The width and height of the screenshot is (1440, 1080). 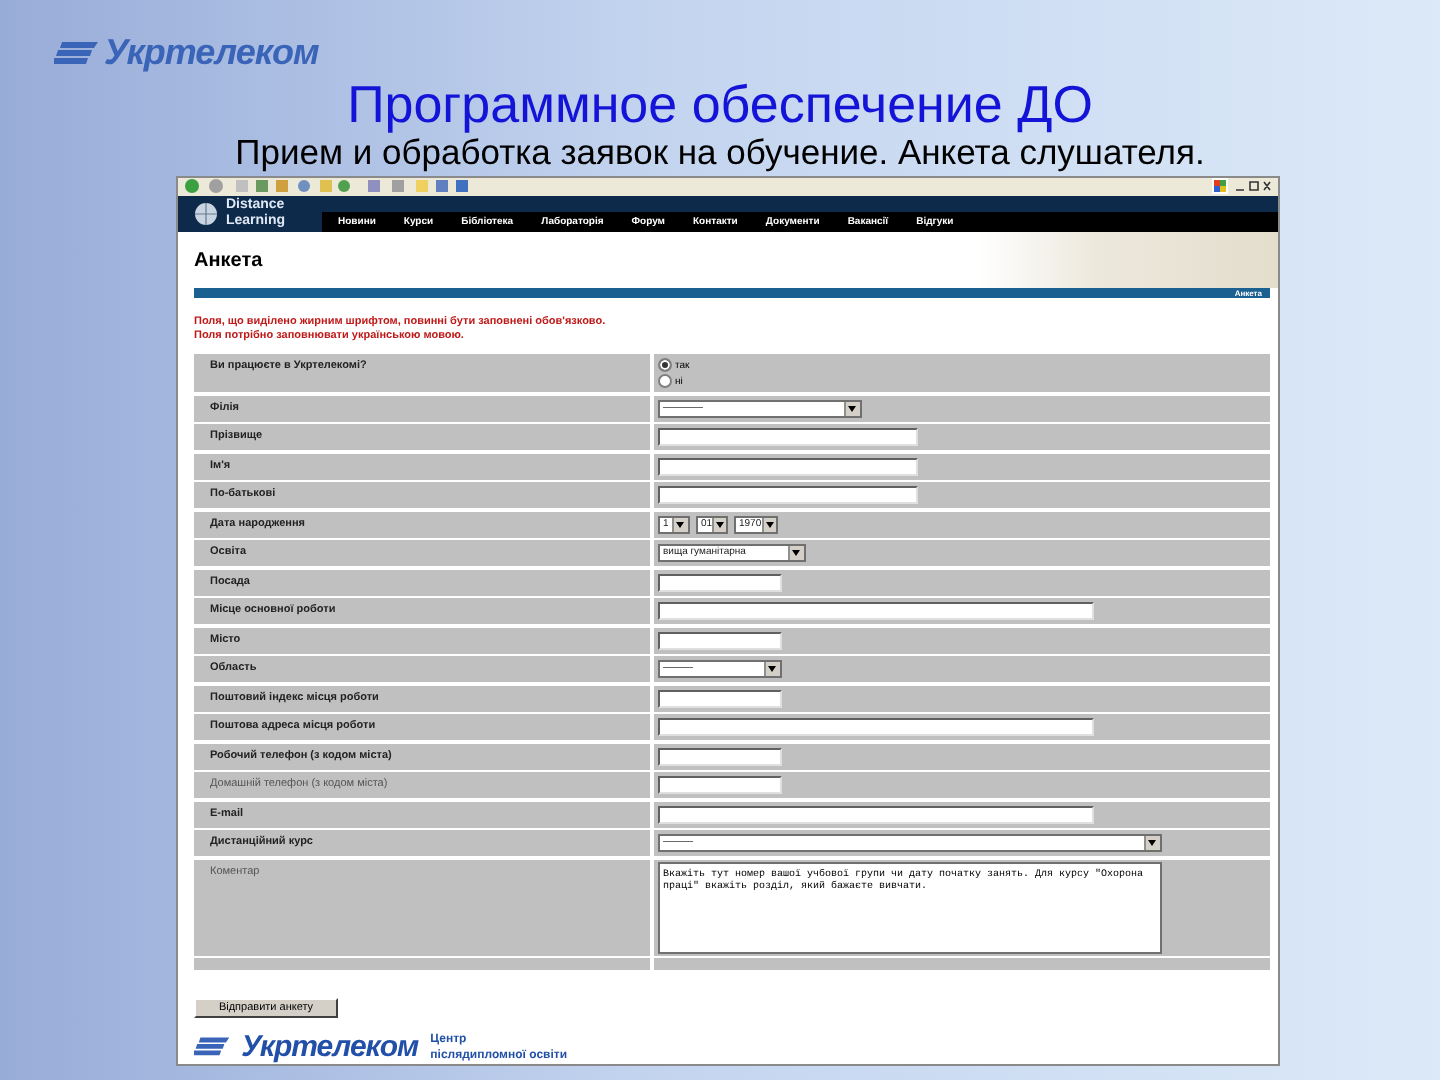 I want to click on window-controls-icon, so click(x=1242, y=186).